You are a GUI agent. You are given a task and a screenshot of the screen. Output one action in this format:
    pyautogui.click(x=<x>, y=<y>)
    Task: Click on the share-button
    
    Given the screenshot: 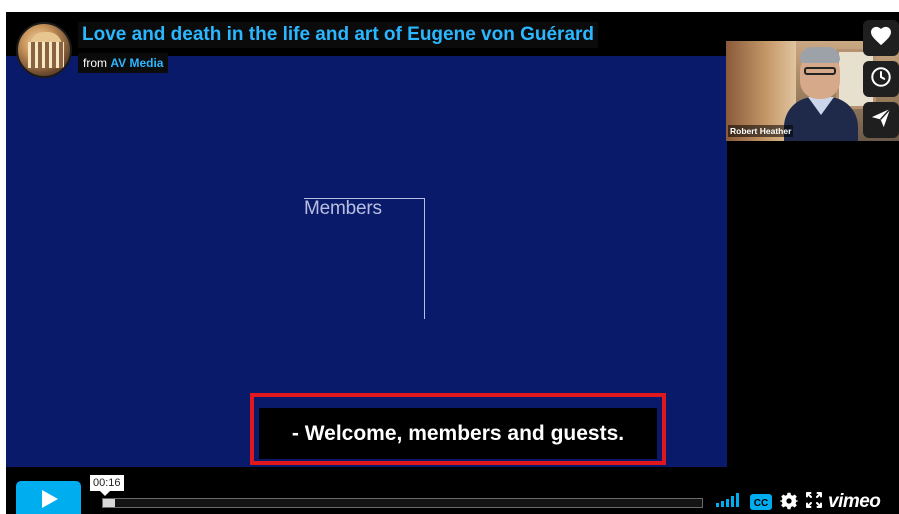 What is the action you would take?
    pyautogui.click(x=881, y=120)
    